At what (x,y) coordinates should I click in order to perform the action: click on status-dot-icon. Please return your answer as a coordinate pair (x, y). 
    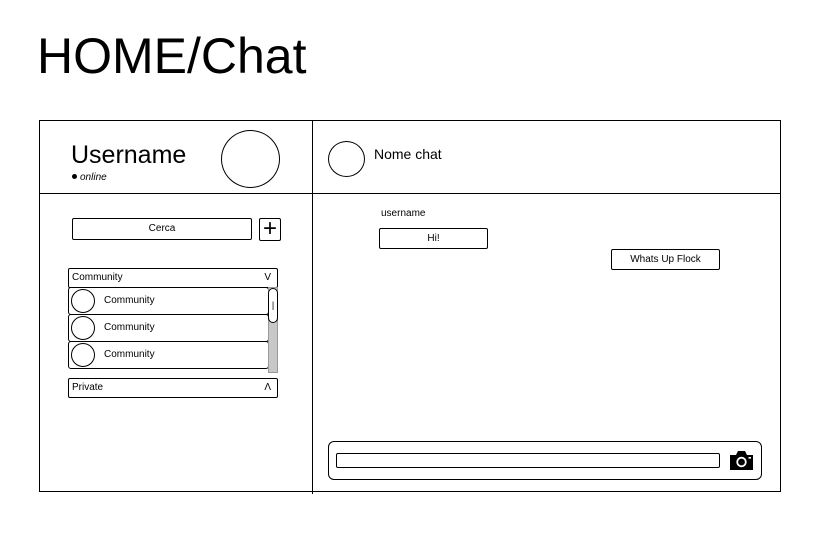
    Looking at the image, I should click on (74, 176).